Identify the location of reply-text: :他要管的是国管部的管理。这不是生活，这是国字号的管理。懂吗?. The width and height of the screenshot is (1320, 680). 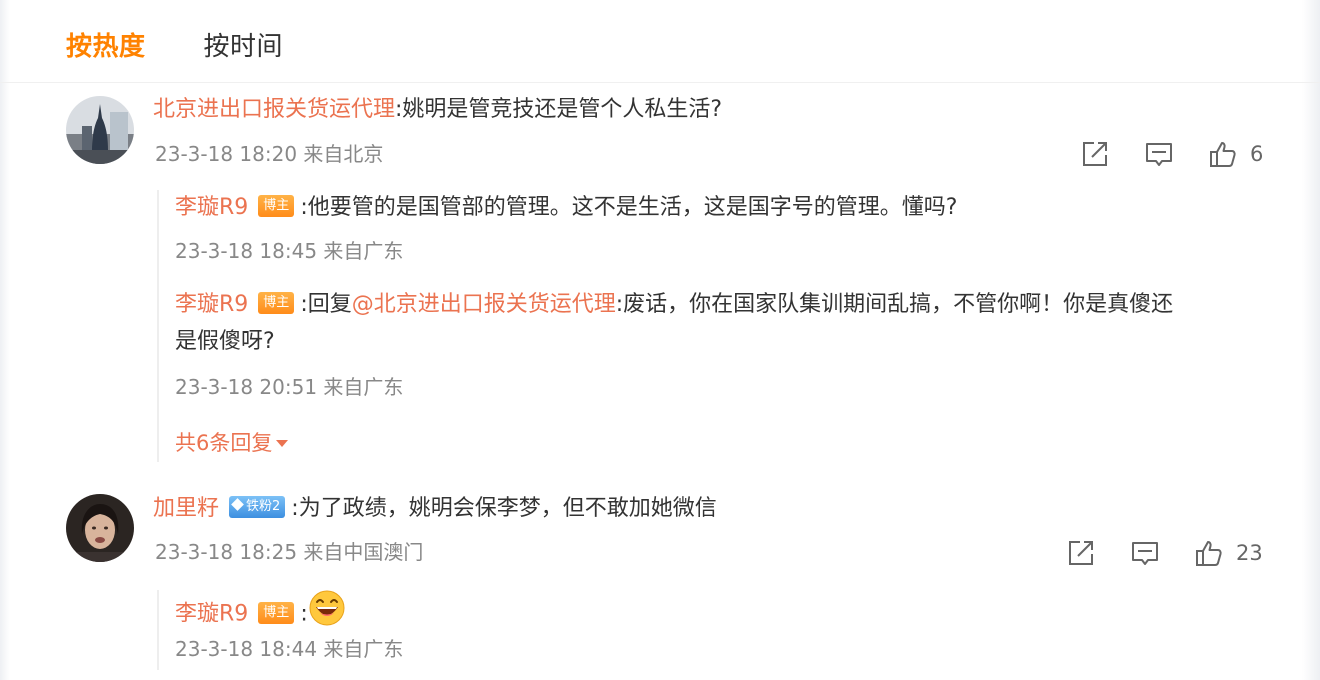
(629, 207).